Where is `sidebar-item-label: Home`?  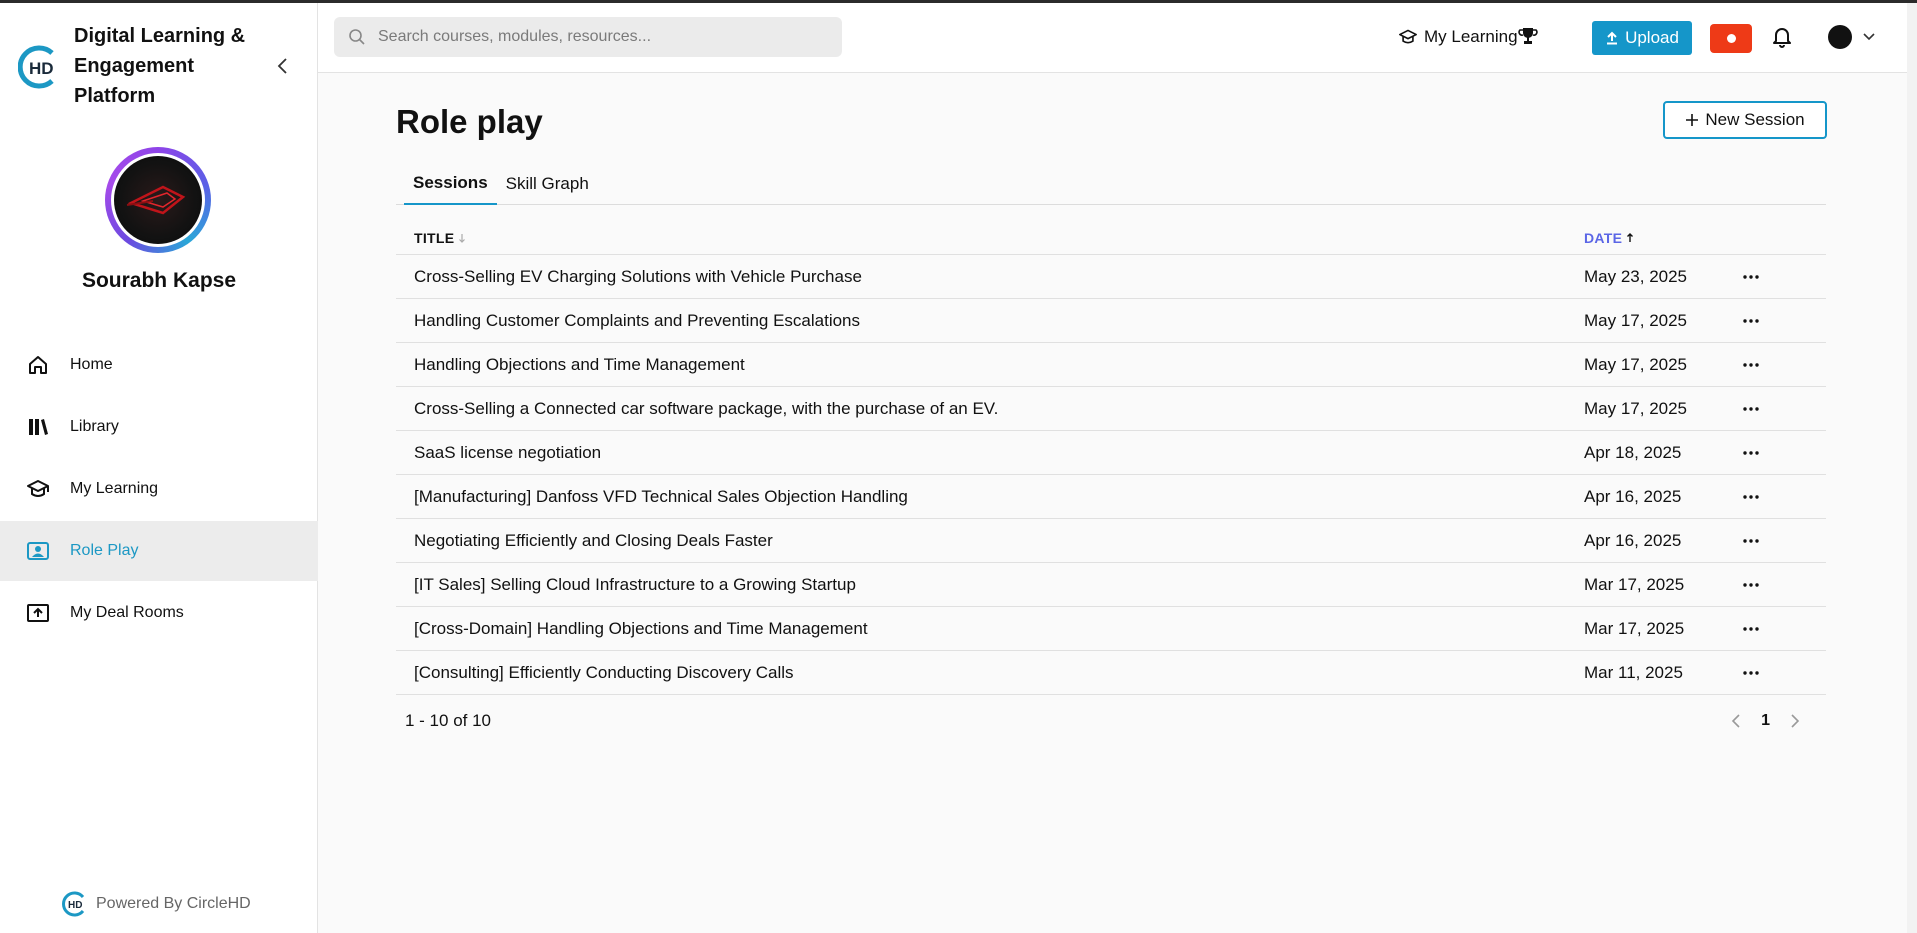 sidebar-item-label: Home is located at coordinates (91, 364).